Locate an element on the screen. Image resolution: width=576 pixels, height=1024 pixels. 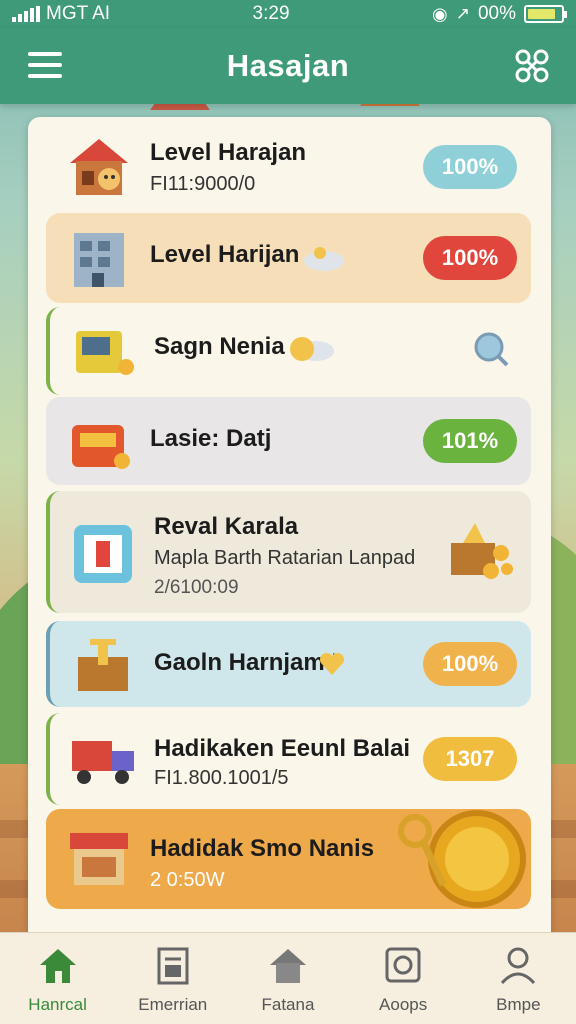
item-title: Sagn Nenia is located at coordinates (219, 346).